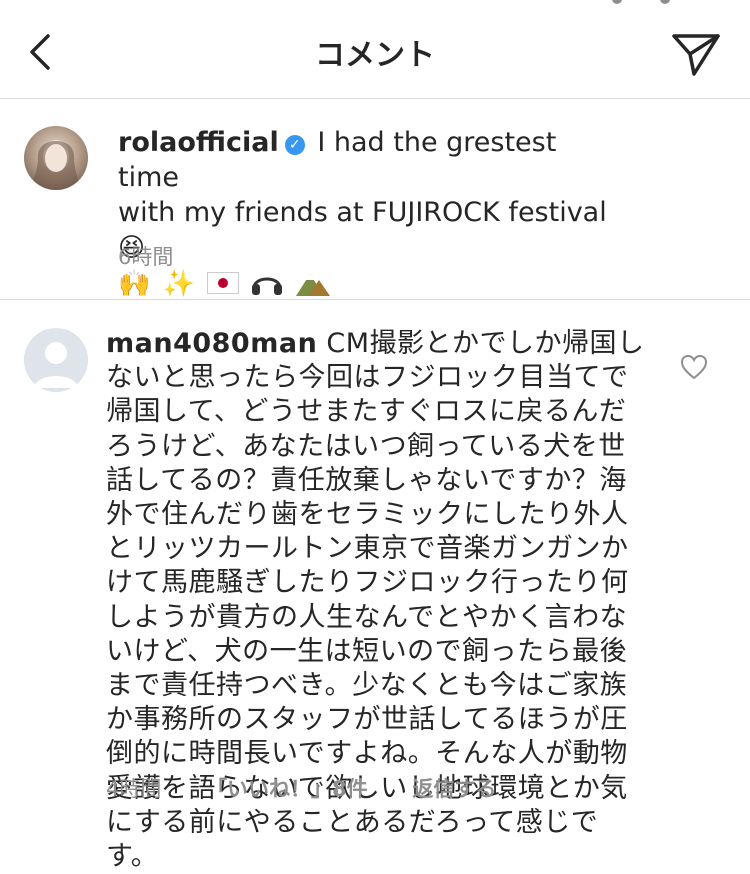 This screenshot has height=874, width=750. What do you see at coordinates (146, 257) in the screenshot?
I see `caption-timestamp: 6時間` at bounding box center [146, 257].